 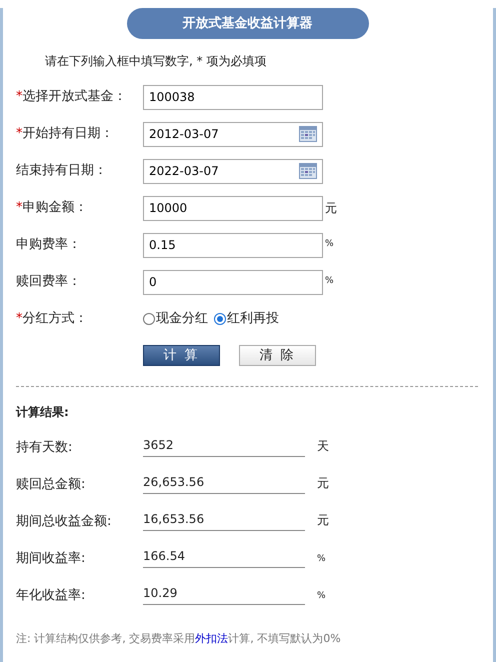 What do you see at coordinates (51, 559) in the screenshot?
I see `result-label: 期间收益率:` at bounding box center [51, 559].